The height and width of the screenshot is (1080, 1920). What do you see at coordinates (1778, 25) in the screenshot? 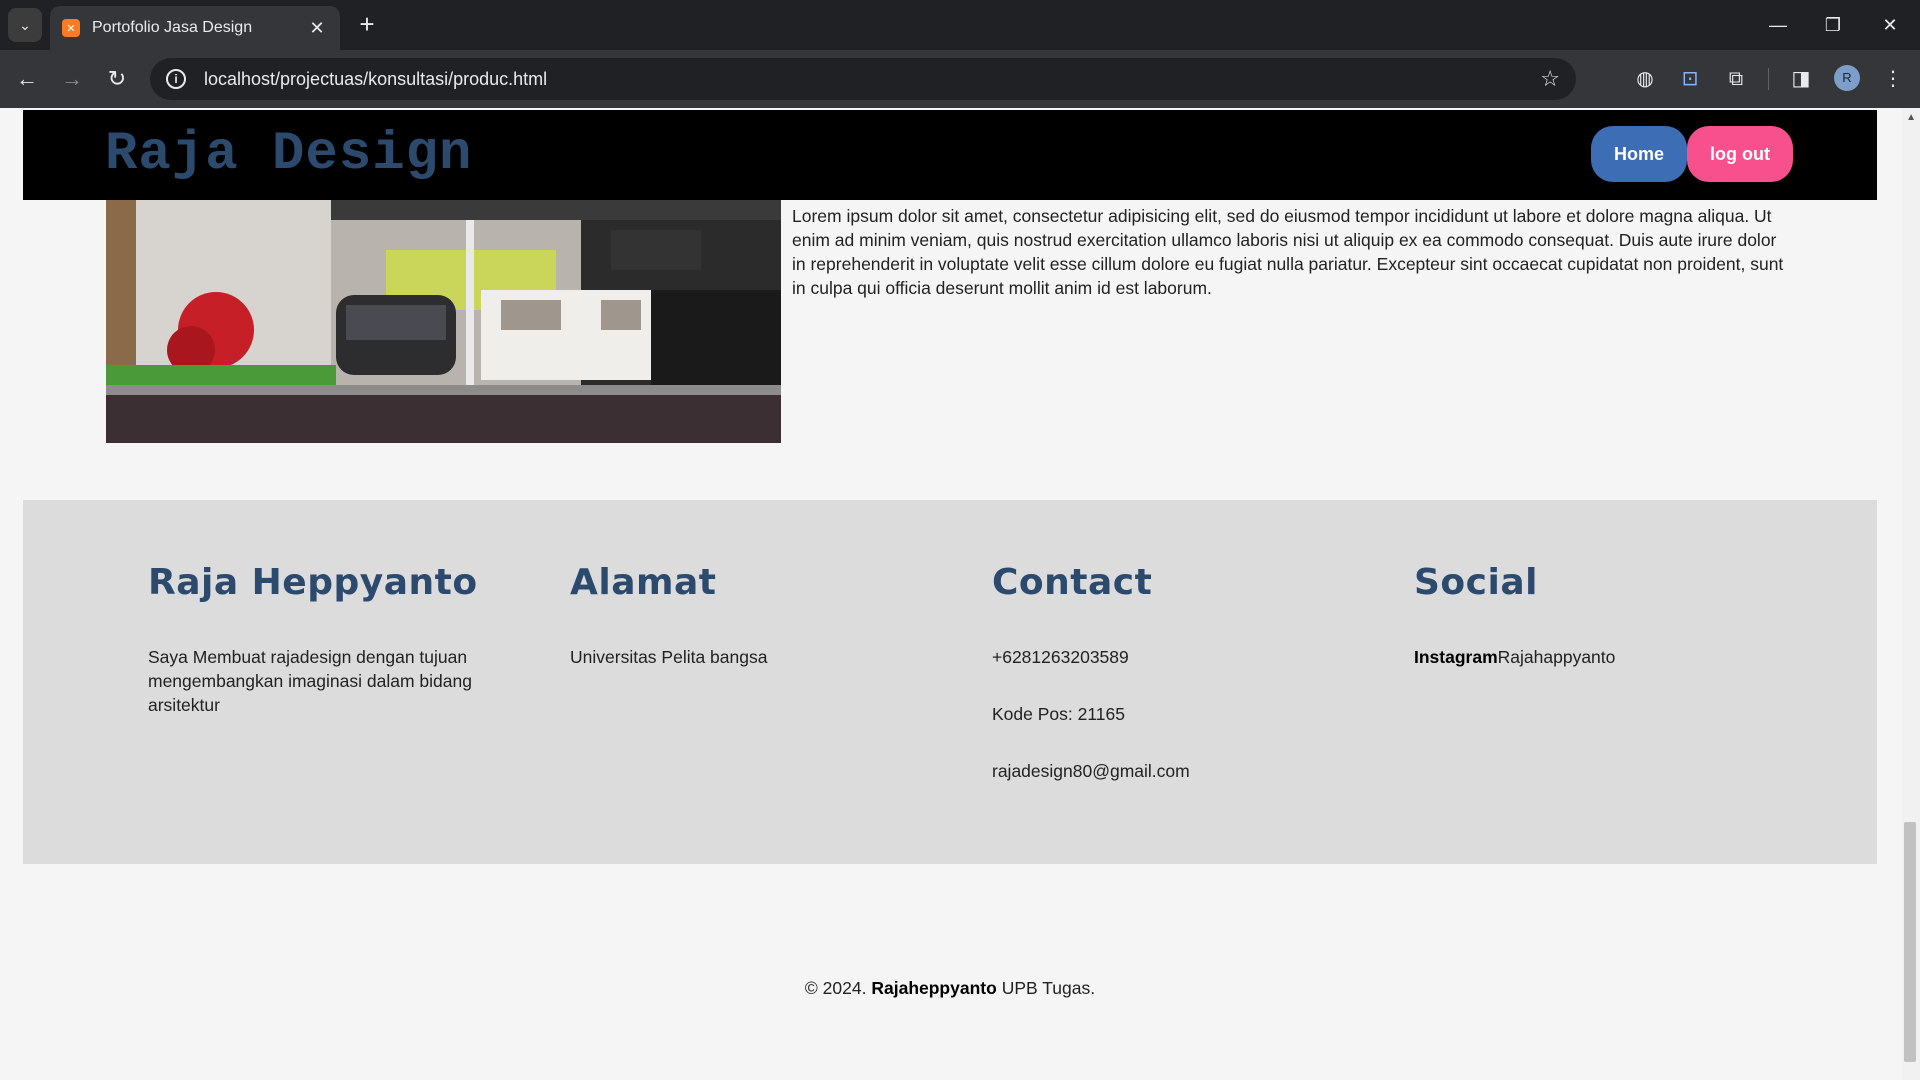
I see `minimize-icon: —` at bounding box center [1778, 25].